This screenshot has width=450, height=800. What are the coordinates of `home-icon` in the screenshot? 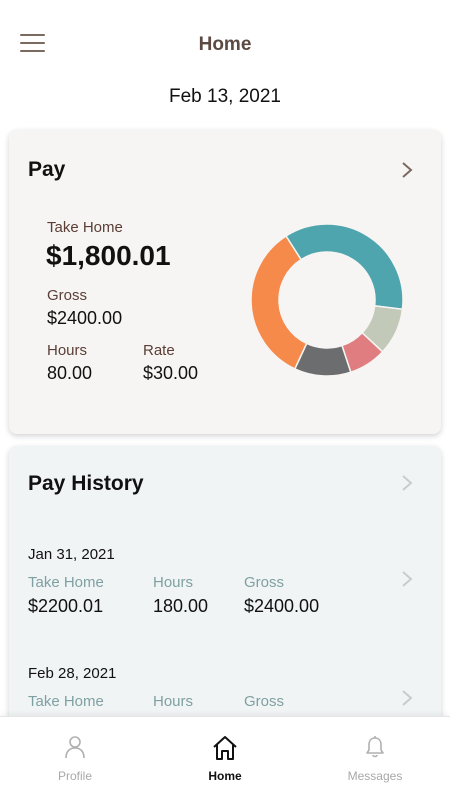 It's located at (225, 750).